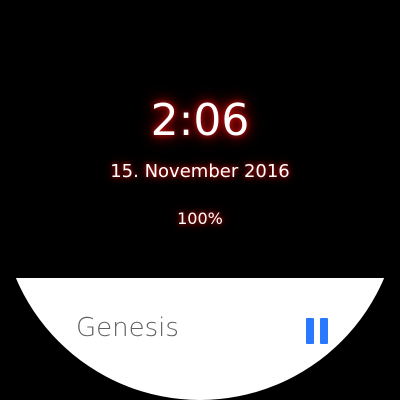  What do you see at coordinates (127, 328) in the screenshot?
I see `track-title: Genesis` at bounding box center [127, 328].